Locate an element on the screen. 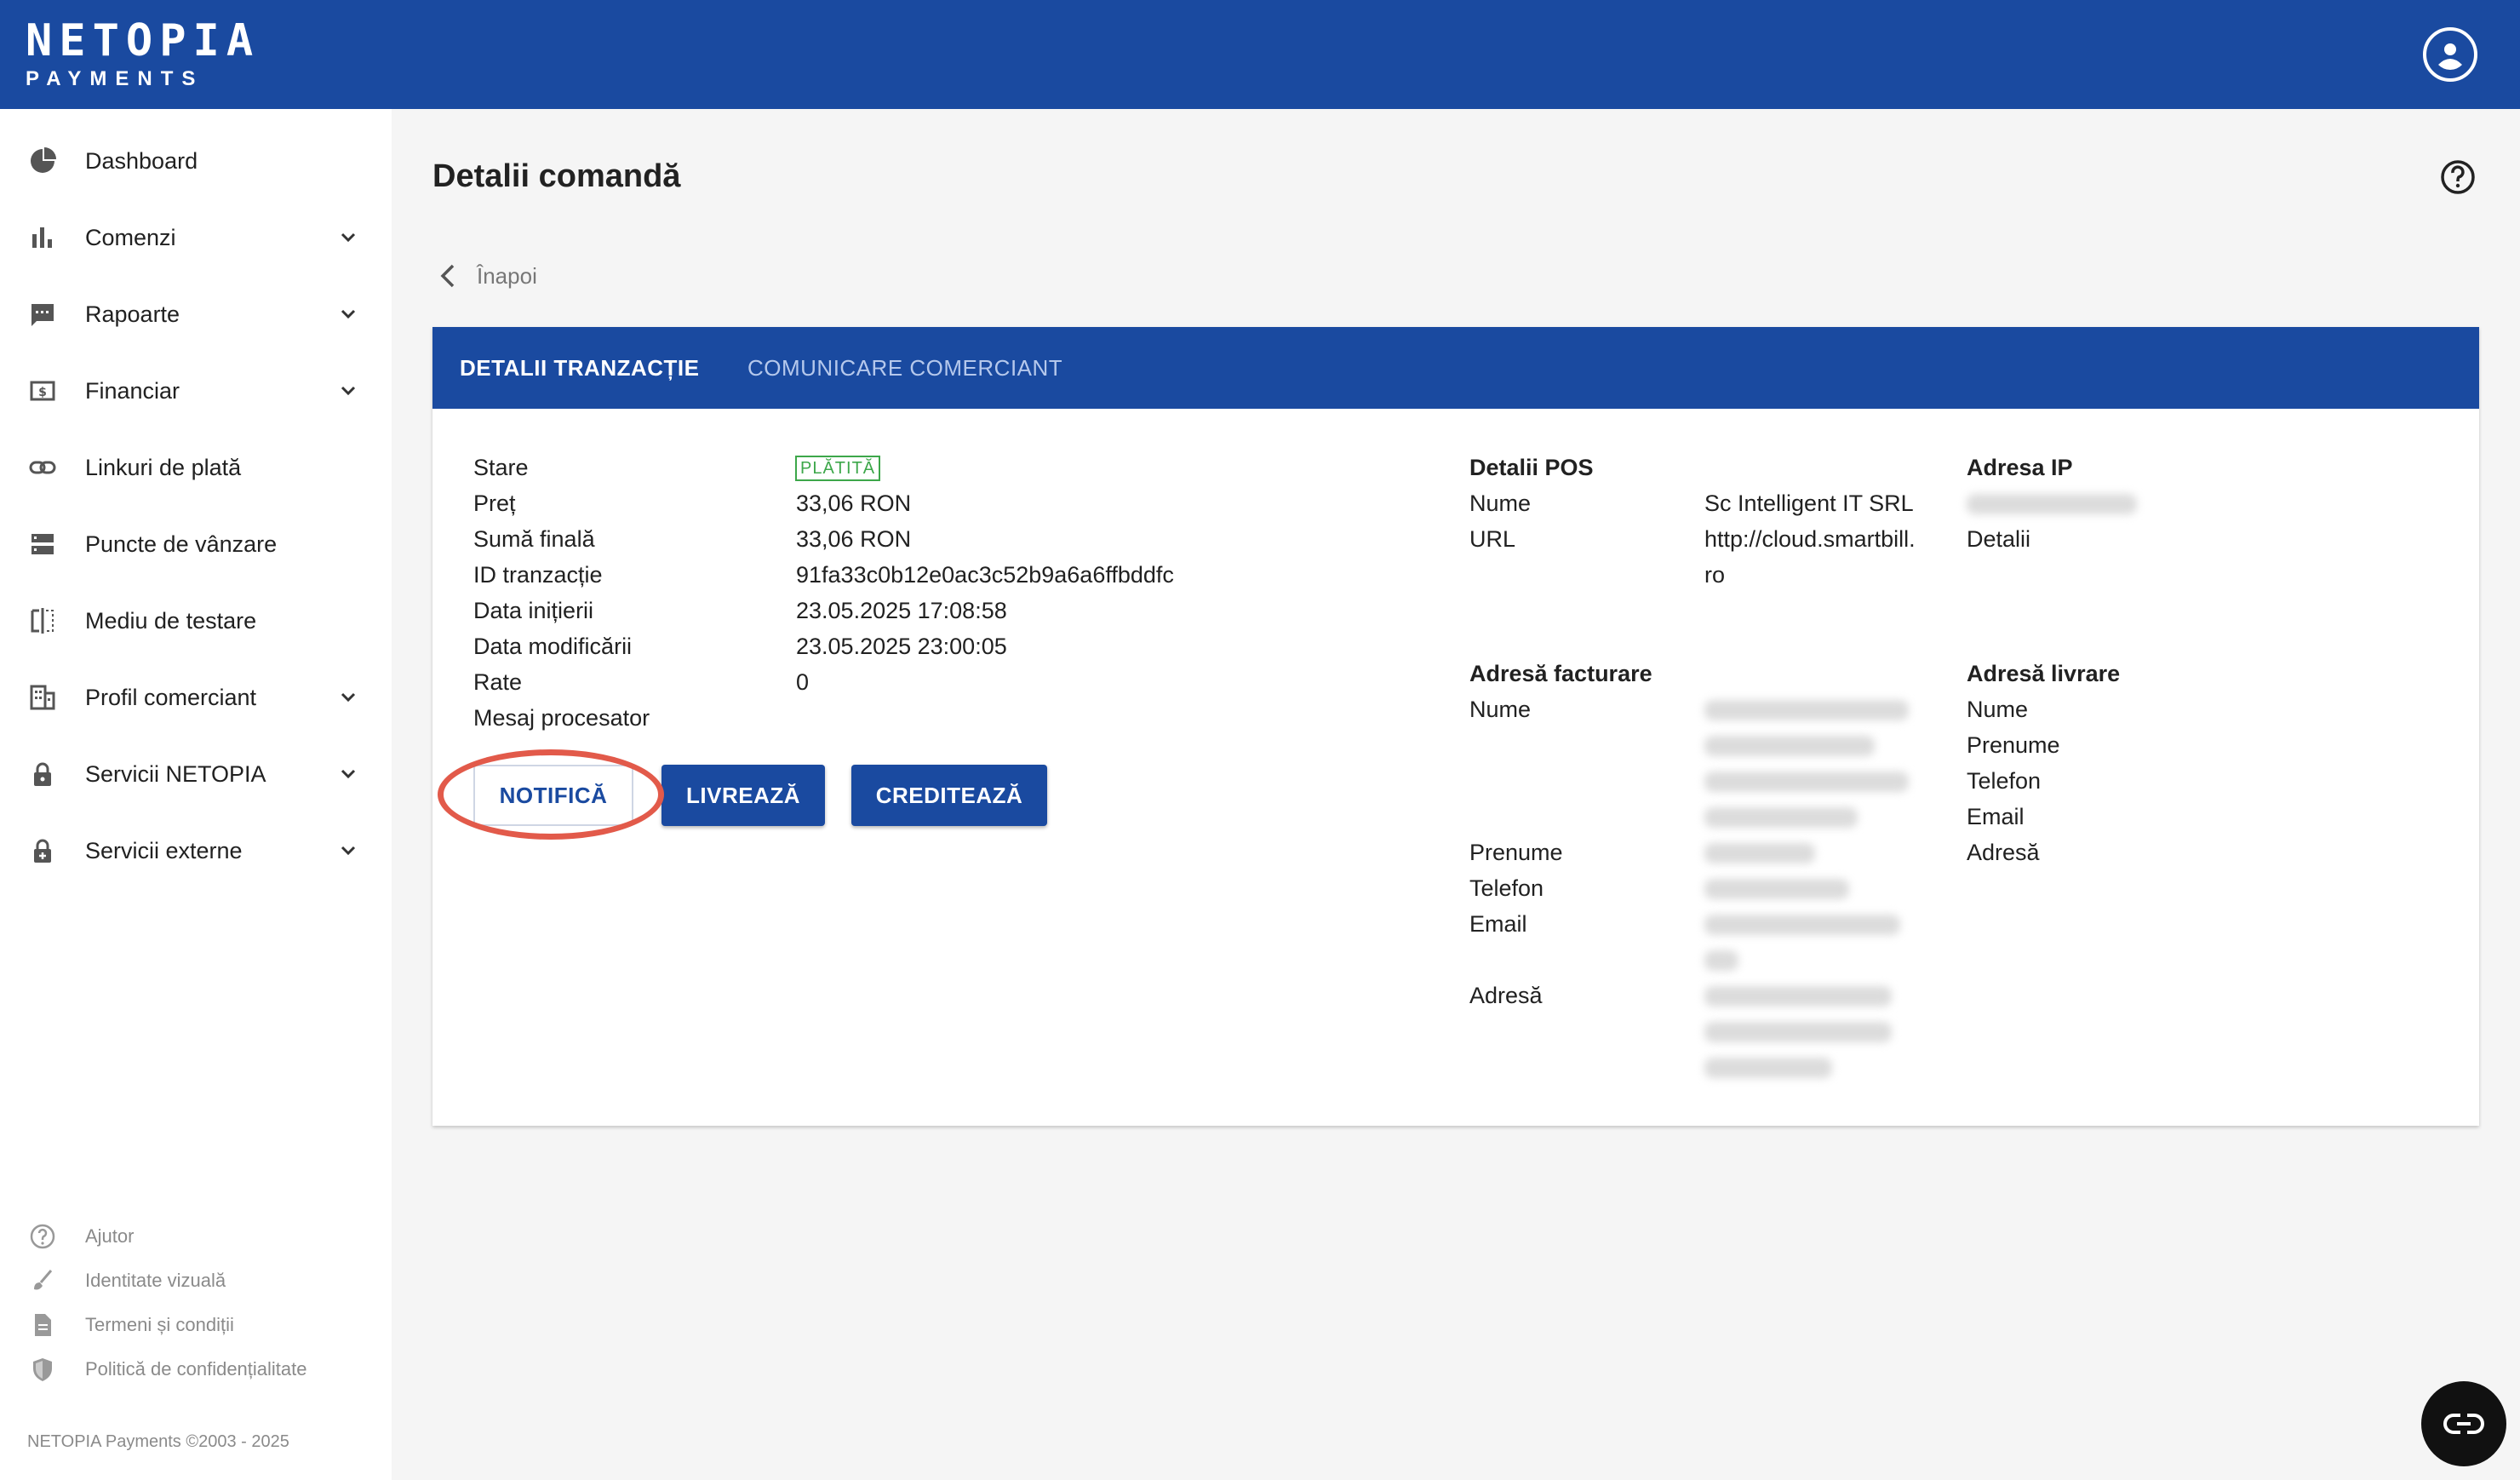  status-badge: PLĂTITĂ is located at coordinates (838, 468).